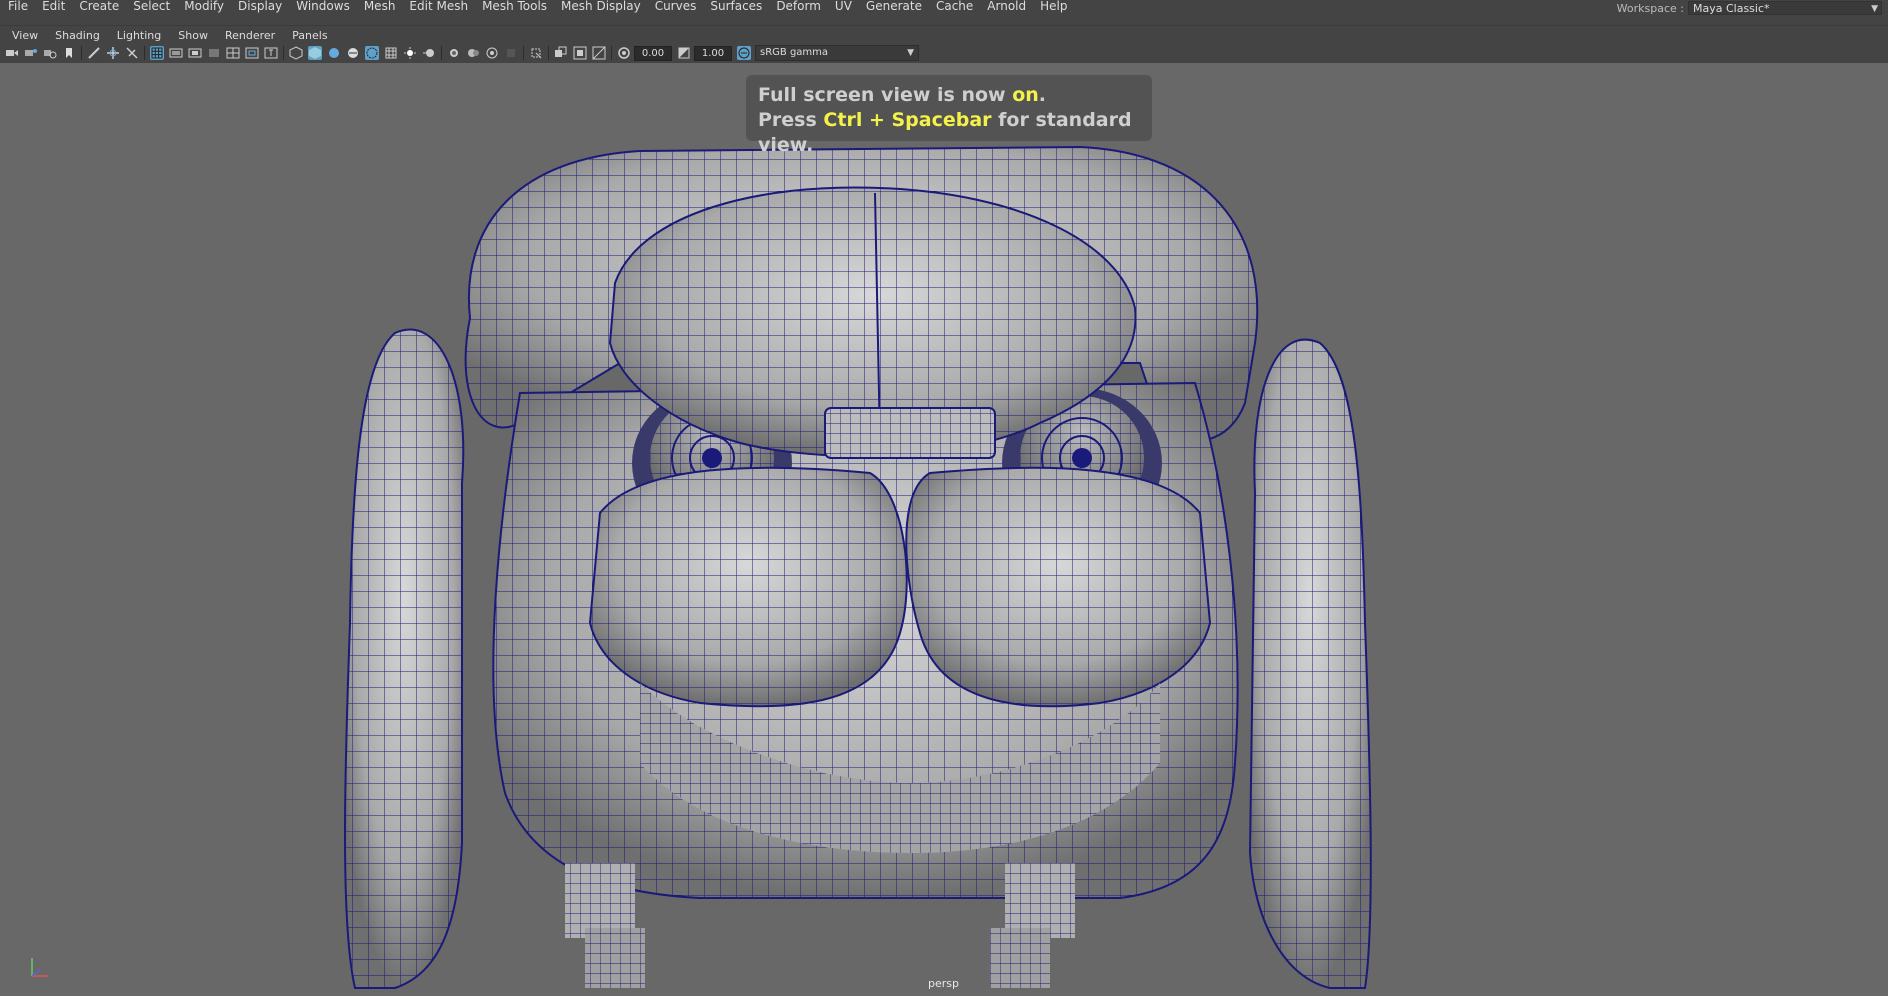 This screenshot has height=996, width=1888. I want to click on grease-pencil-icon, so click(94, 53).